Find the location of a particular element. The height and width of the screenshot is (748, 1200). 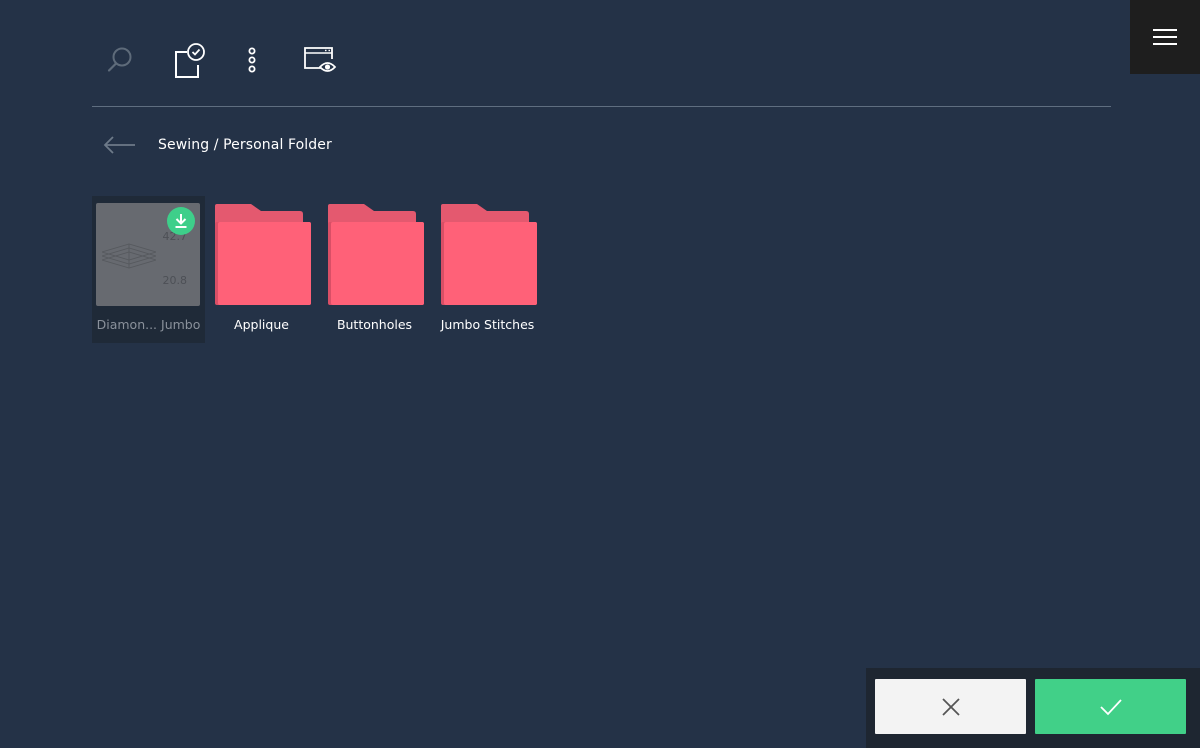

cancel-button is located at coordinates (950, 706).